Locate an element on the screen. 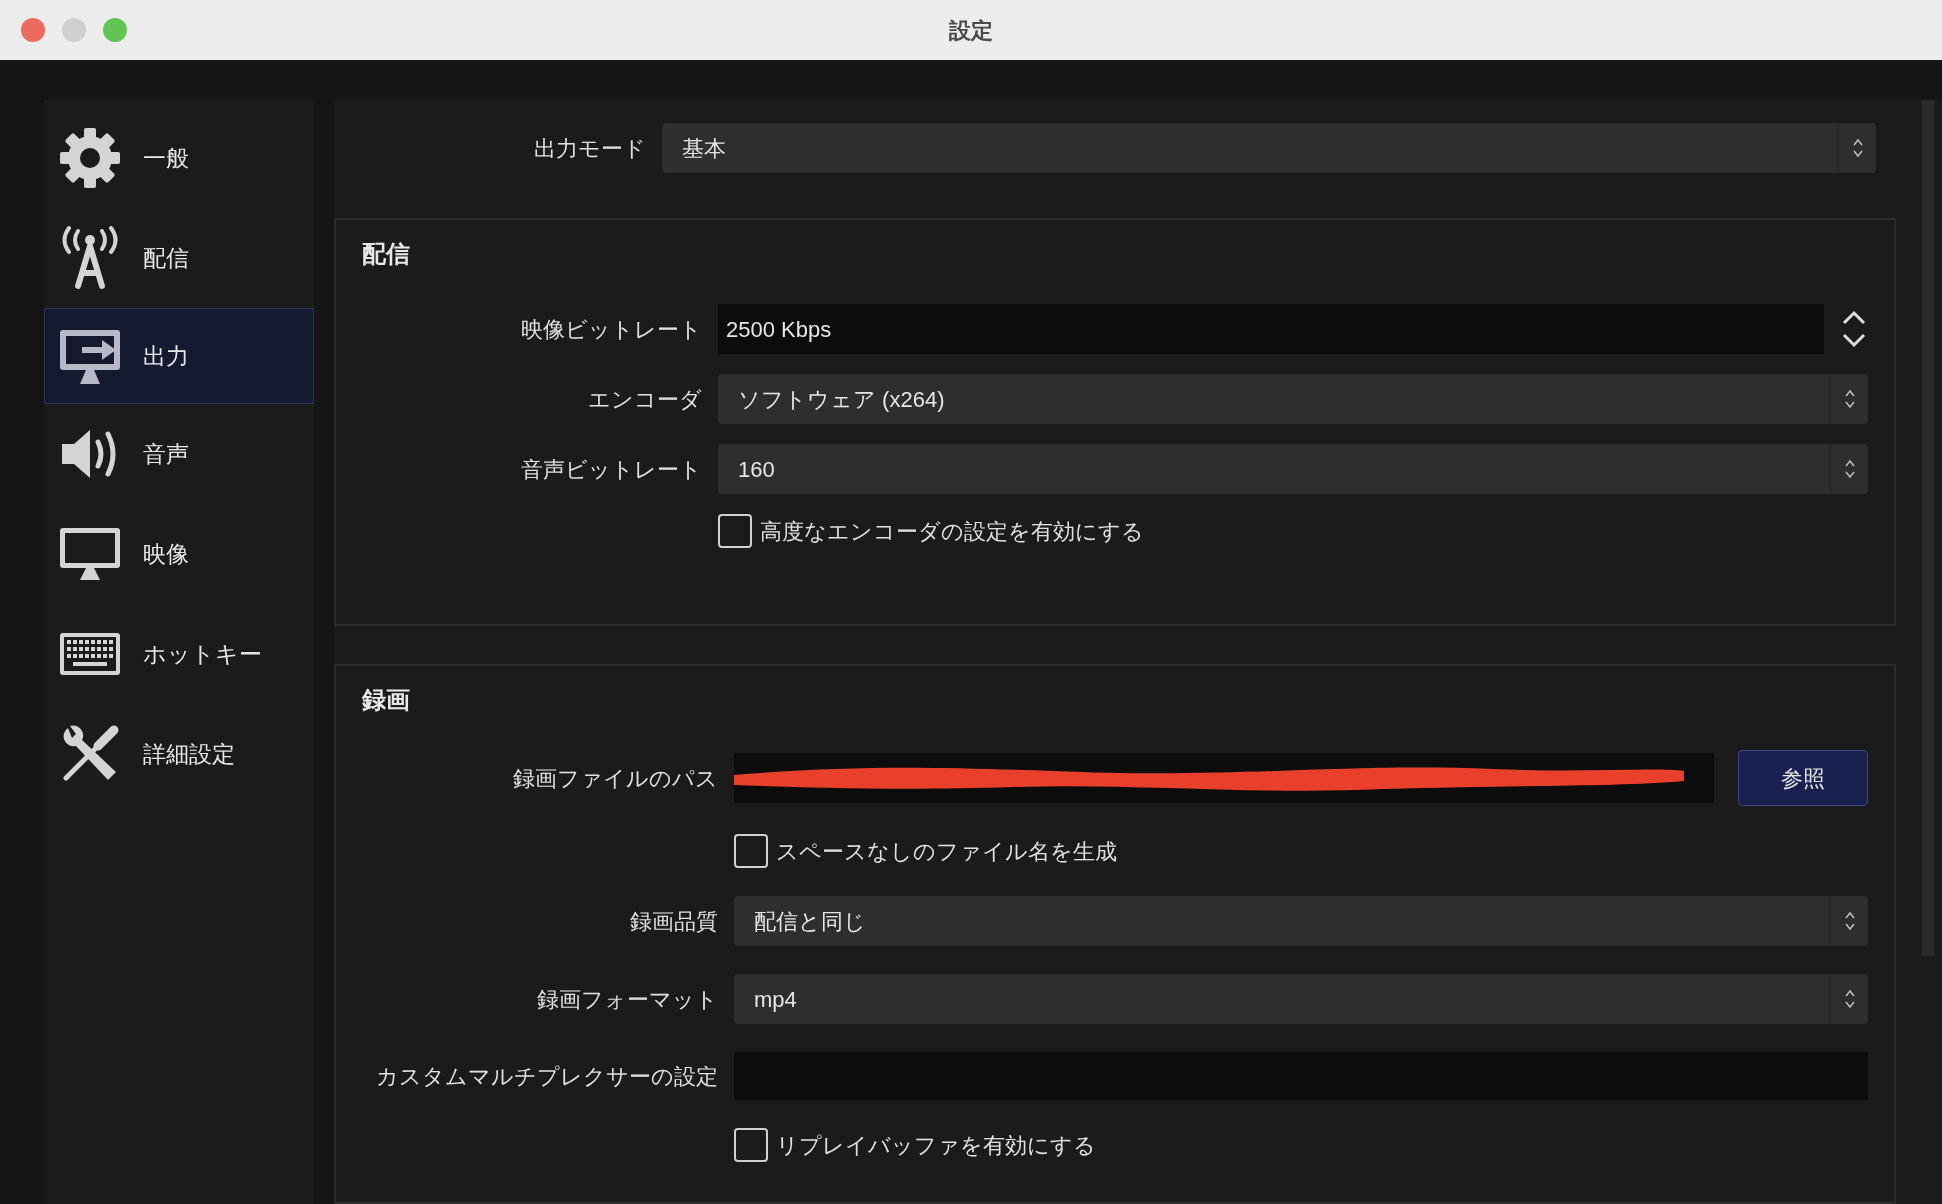 The width and height of the screenshot is (1942, 1204). dropdown: 配信と同じ is located at coordinates (1301, 921).